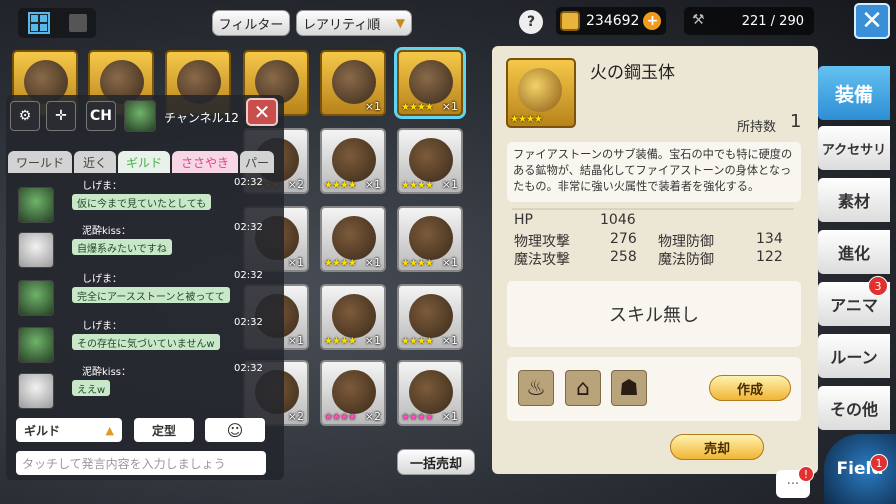 This screenshot has width=896, height=504. I want to click on side-tab: ルーン, so click(854, 356).